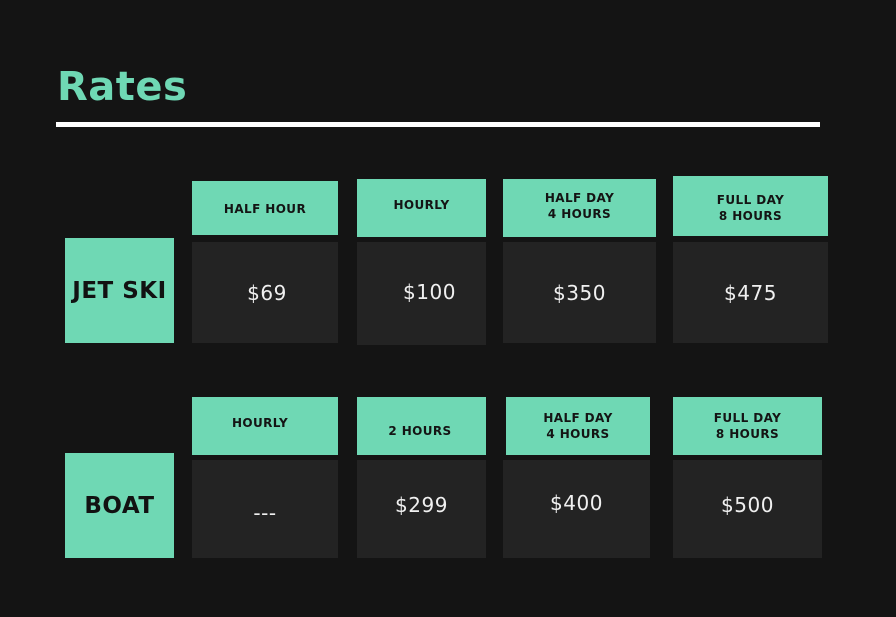 The image size is (896, 617). Describe the element at coordinates (119, 290) in the screenshot. I see `row-label-jet-ski: JET SKI` at that location.